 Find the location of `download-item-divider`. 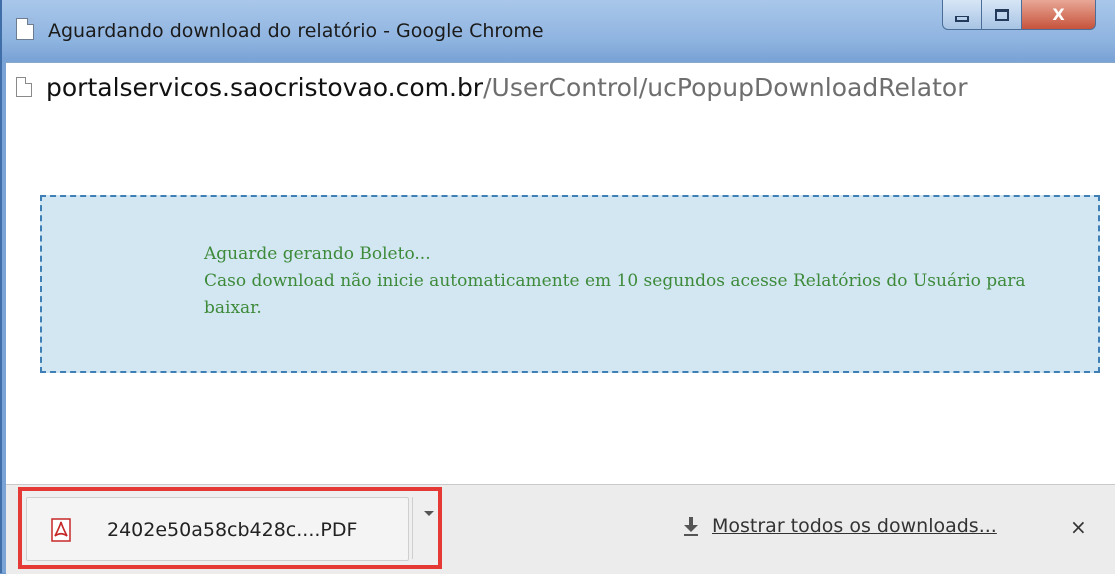

download-item-divider is located at coordinates (412, 528).